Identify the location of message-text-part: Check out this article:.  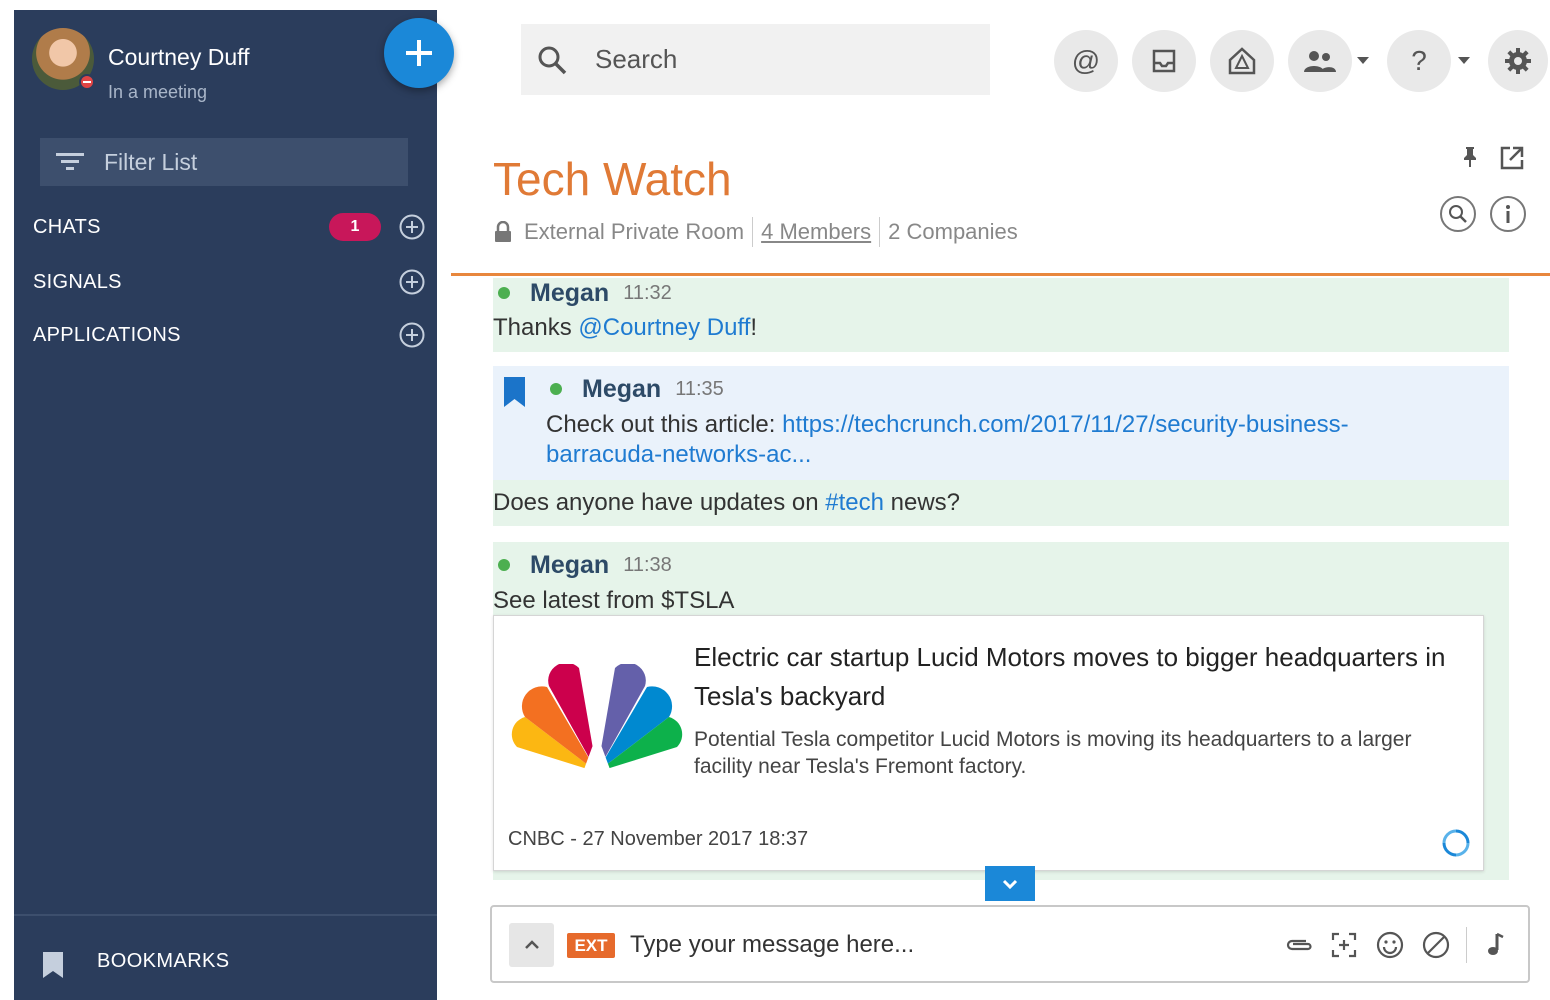
(664, 424).